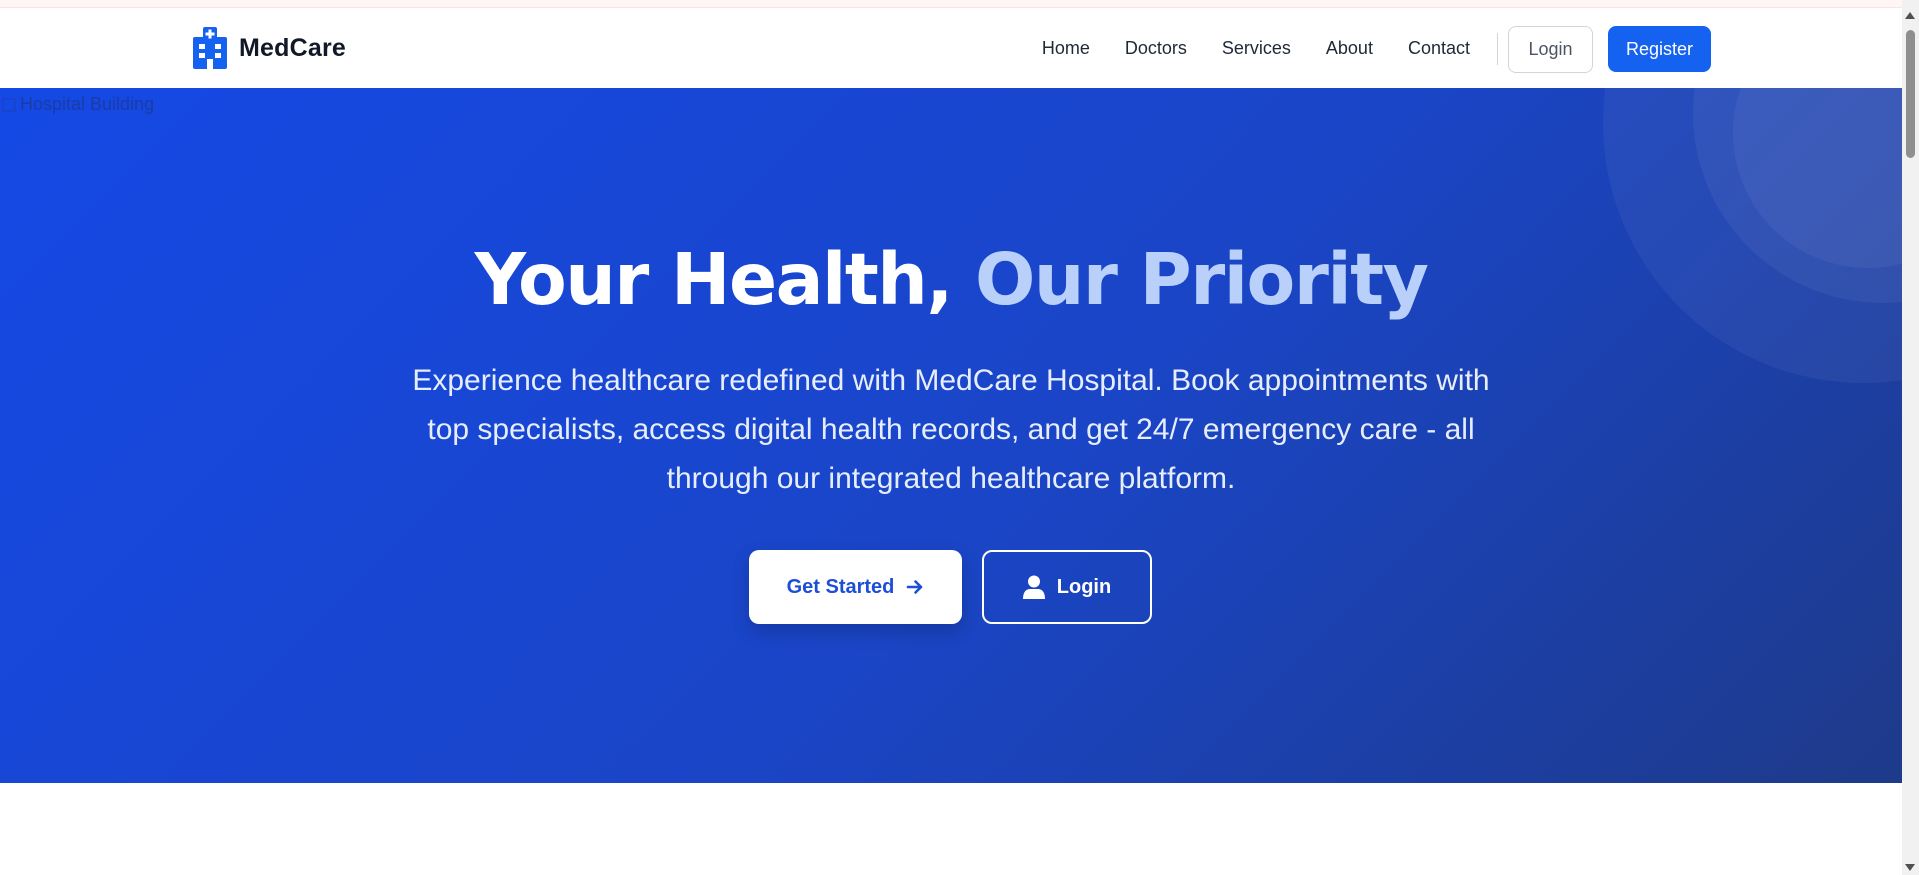 This screenshot has width=1919, height=875. Describe the element at coordinates (1550, 49) in the screenshot. I see `nav-login-button: Login` at that location.